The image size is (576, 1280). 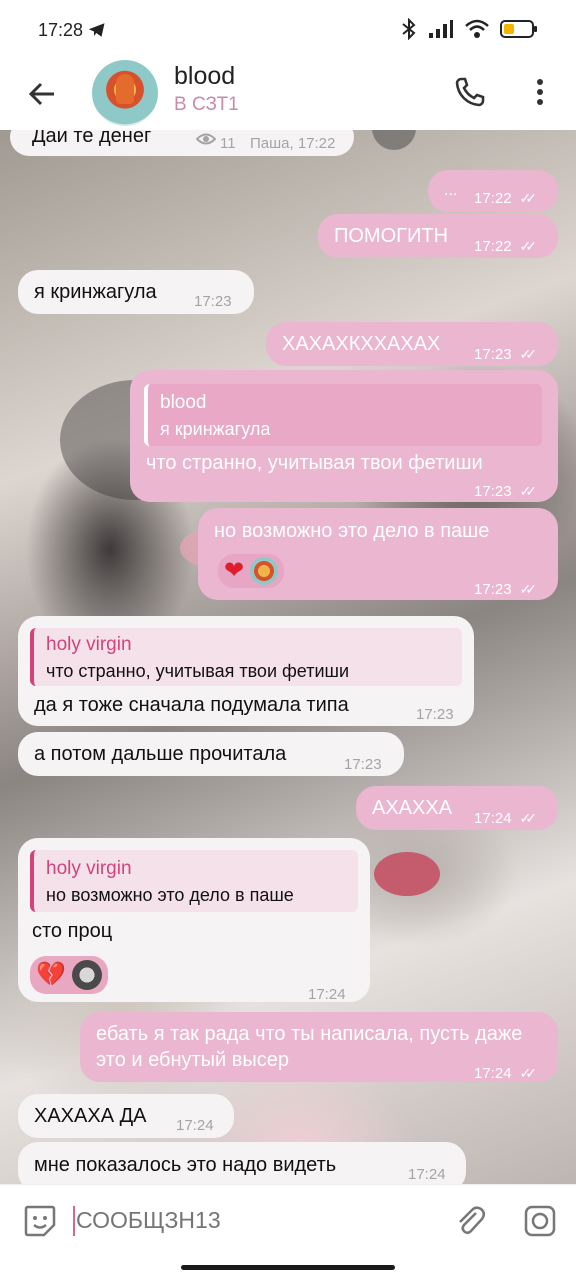 What do you see at coordinates (125, 93) in the screenshot?
I see `chat-avatar` at bounding box center [125, 93].